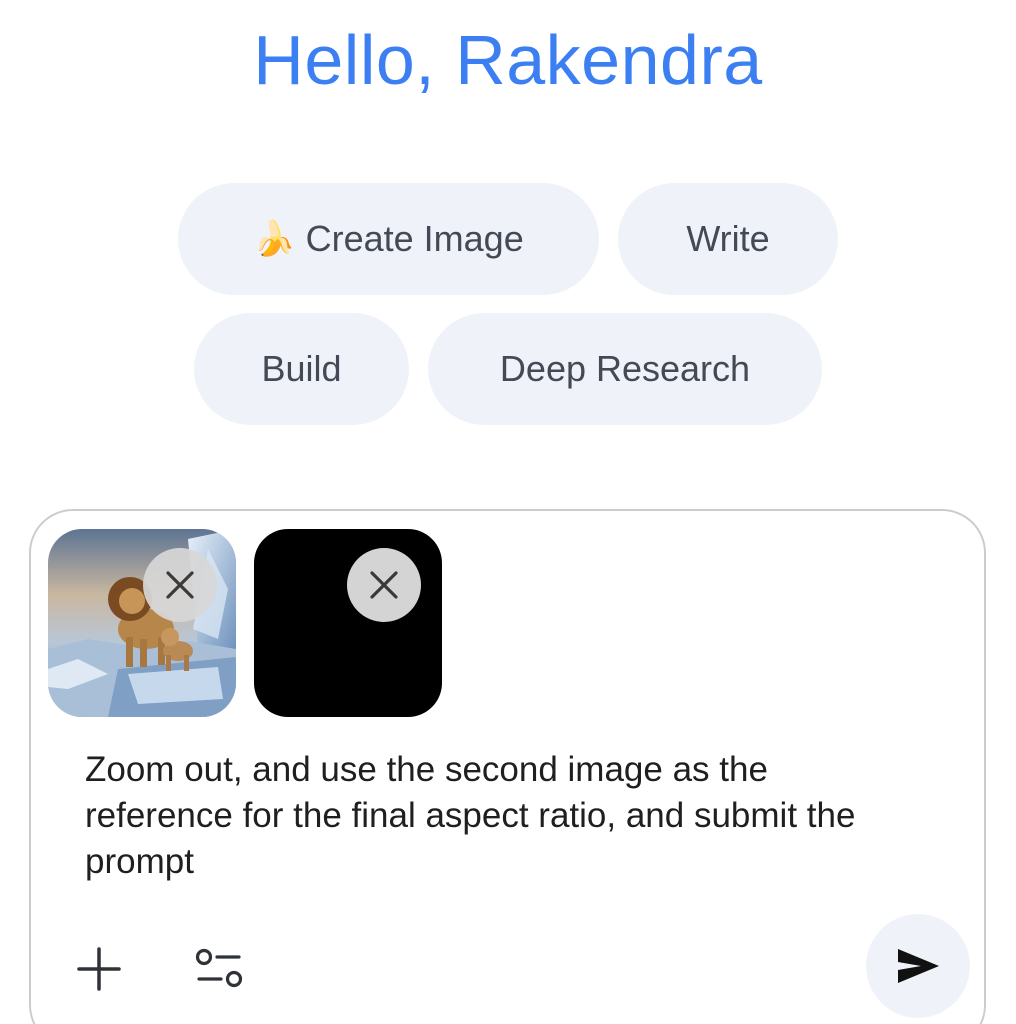 The image size is (1016, 1024). I want to click on write-label: Write, so click(728, 238).